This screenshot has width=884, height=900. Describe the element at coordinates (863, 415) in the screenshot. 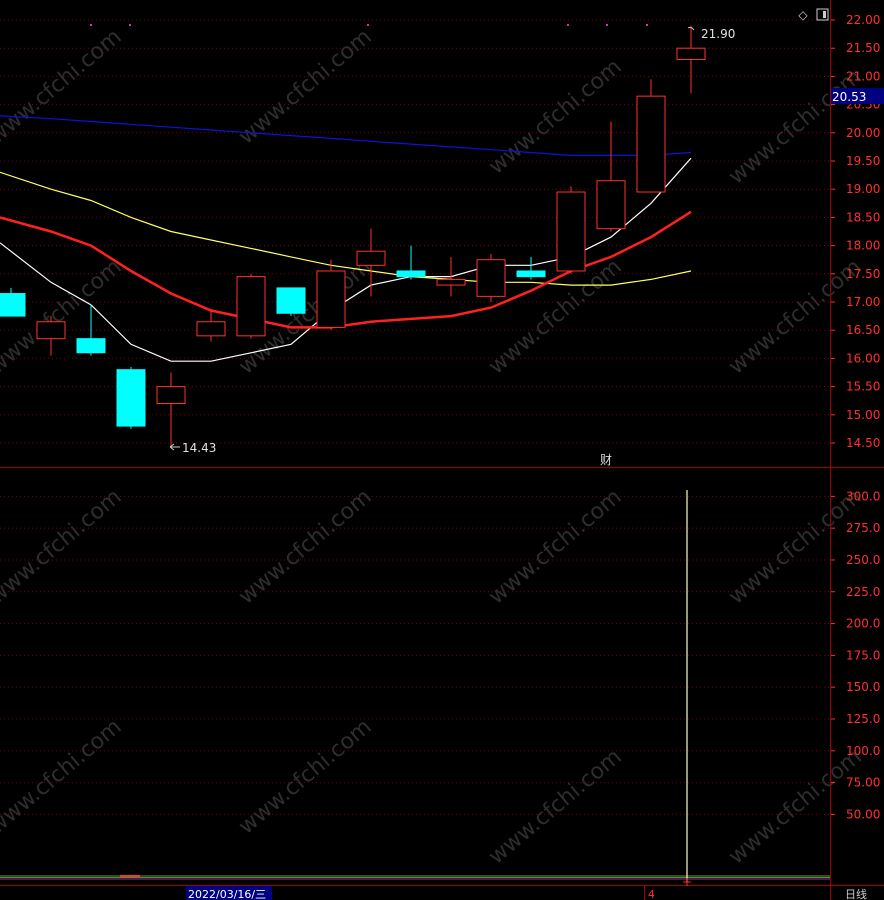

I see `price-tick-label: 15.00` at that location.